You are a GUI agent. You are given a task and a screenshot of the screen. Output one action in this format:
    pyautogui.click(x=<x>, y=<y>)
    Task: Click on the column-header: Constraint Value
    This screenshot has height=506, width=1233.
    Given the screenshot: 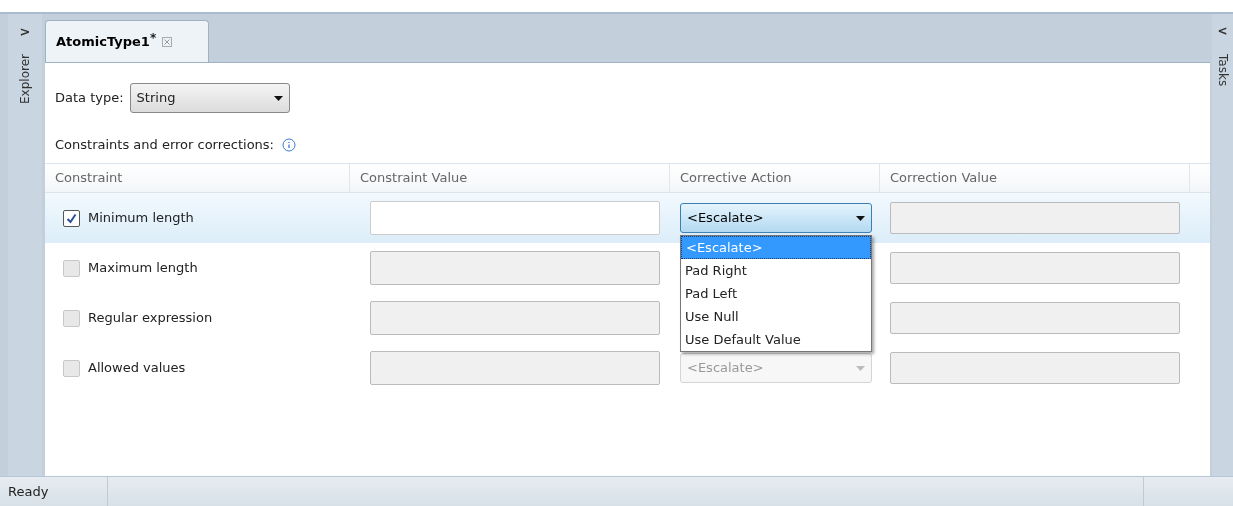 What is the action you would take?
    pyautogui.click(x=510, y=178)
    